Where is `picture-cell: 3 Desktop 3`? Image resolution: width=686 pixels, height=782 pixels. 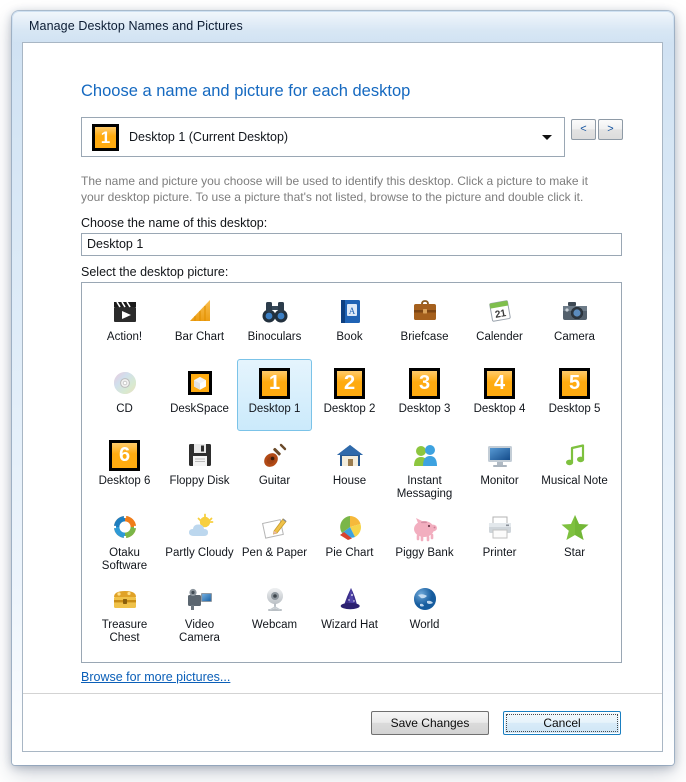 picture-cell: 3 Desktop 3 is located at coordinates (424, 395).